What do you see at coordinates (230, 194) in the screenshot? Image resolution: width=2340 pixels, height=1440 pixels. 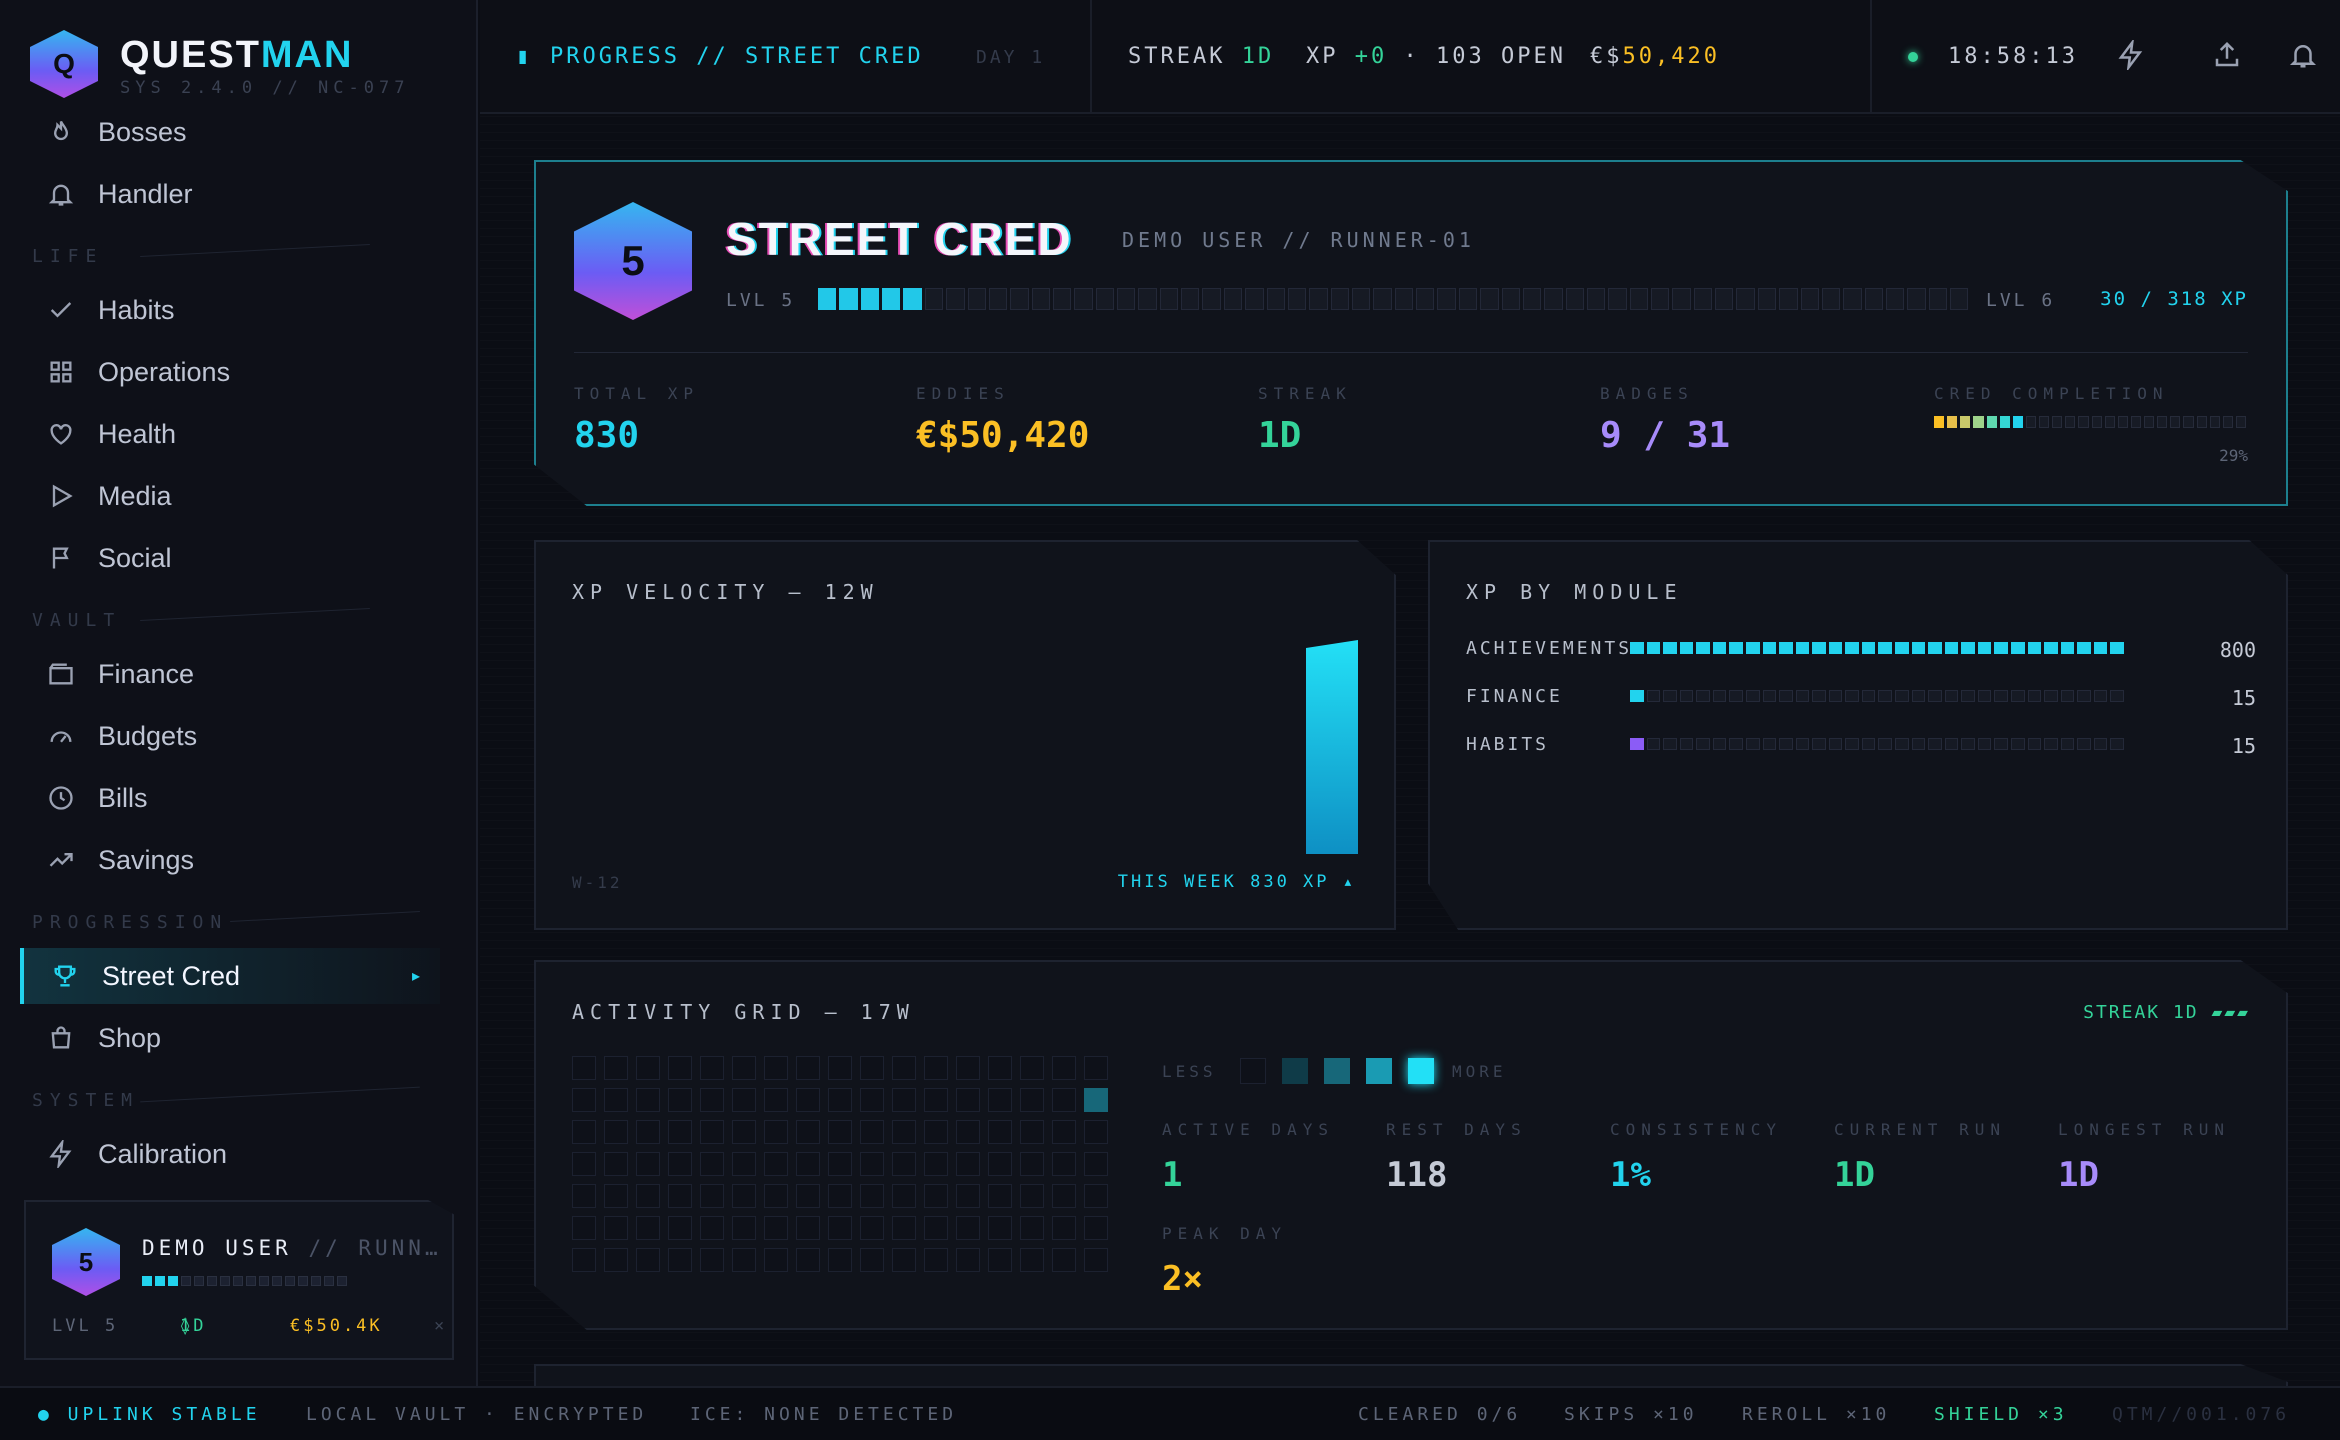 I see `sidebar-item-handler: Handler` at bounding box center [230, 194].